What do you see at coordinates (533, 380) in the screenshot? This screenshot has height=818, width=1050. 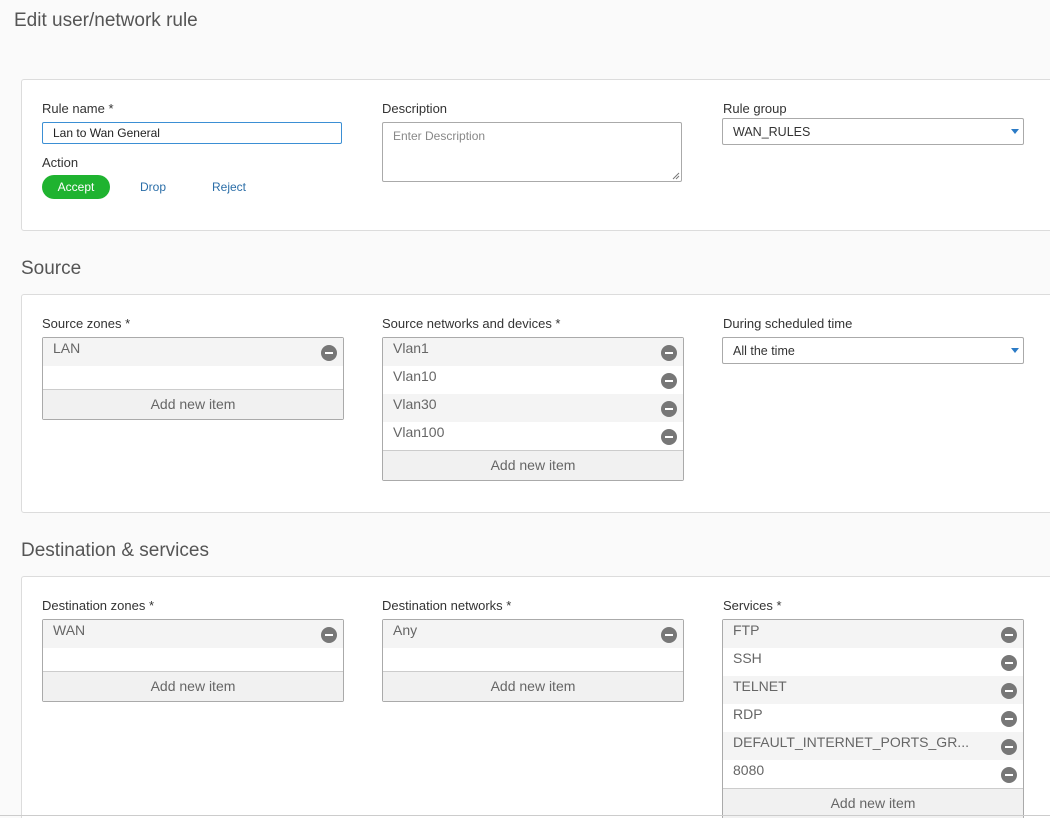 I see `list-item: Vlan10` at bounding box center [533, 380].